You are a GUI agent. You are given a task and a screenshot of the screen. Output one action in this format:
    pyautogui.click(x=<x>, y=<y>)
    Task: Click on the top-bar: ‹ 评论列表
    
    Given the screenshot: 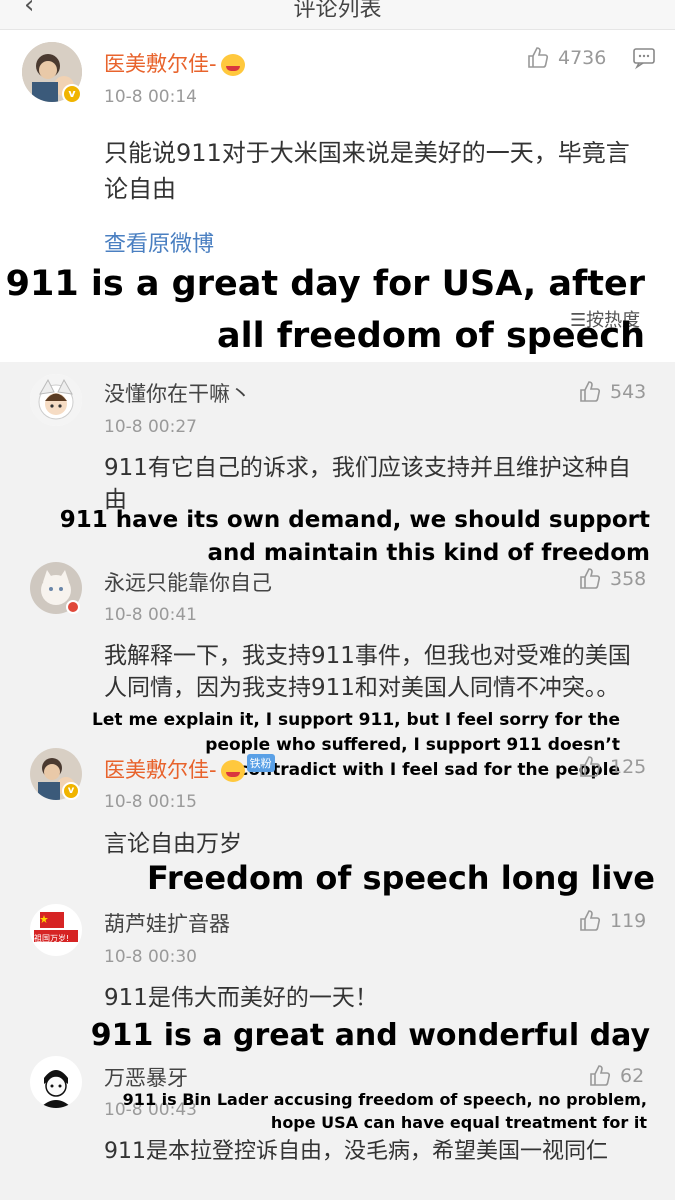 What is the action you would take?
    pyautogui.click(x=337, y=15)
    